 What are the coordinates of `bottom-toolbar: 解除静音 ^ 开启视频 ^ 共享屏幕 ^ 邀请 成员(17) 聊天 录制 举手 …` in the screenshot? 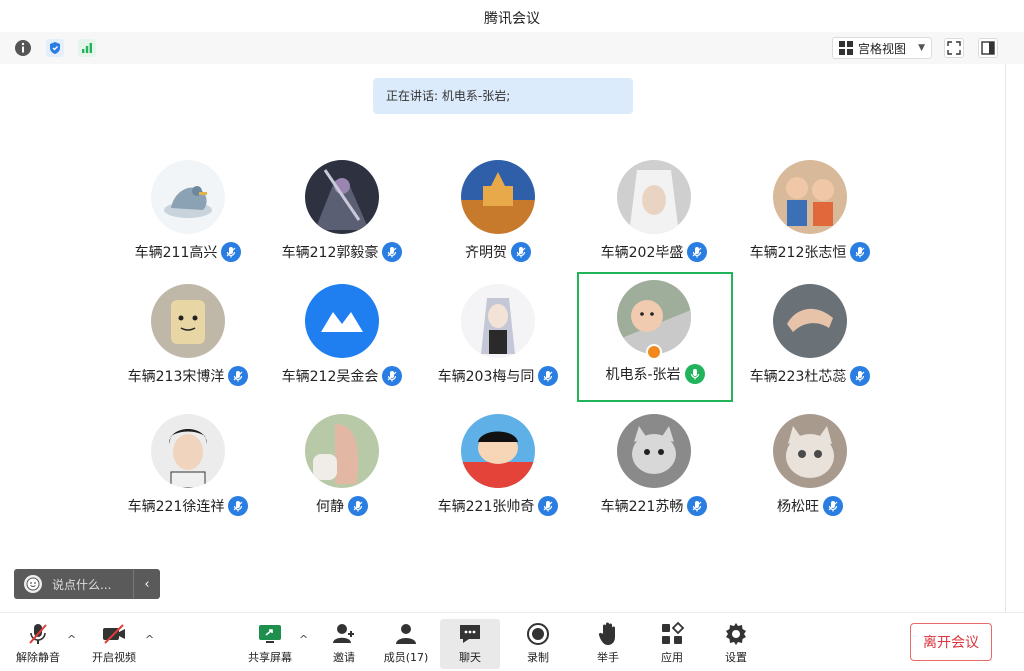 It's located at (512, 641).